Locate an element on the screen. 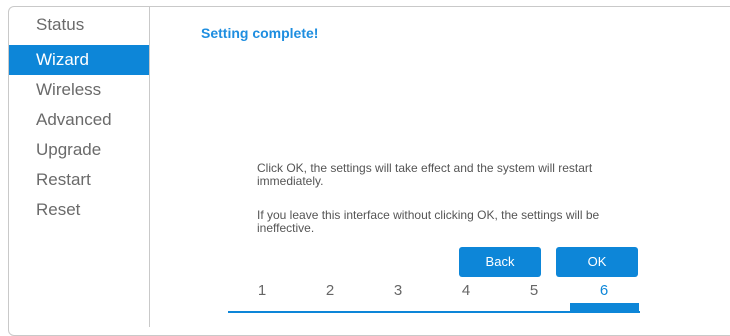 This screenshot has height=336, width=730. step-1: 1 is located at coordinates (262, 290).